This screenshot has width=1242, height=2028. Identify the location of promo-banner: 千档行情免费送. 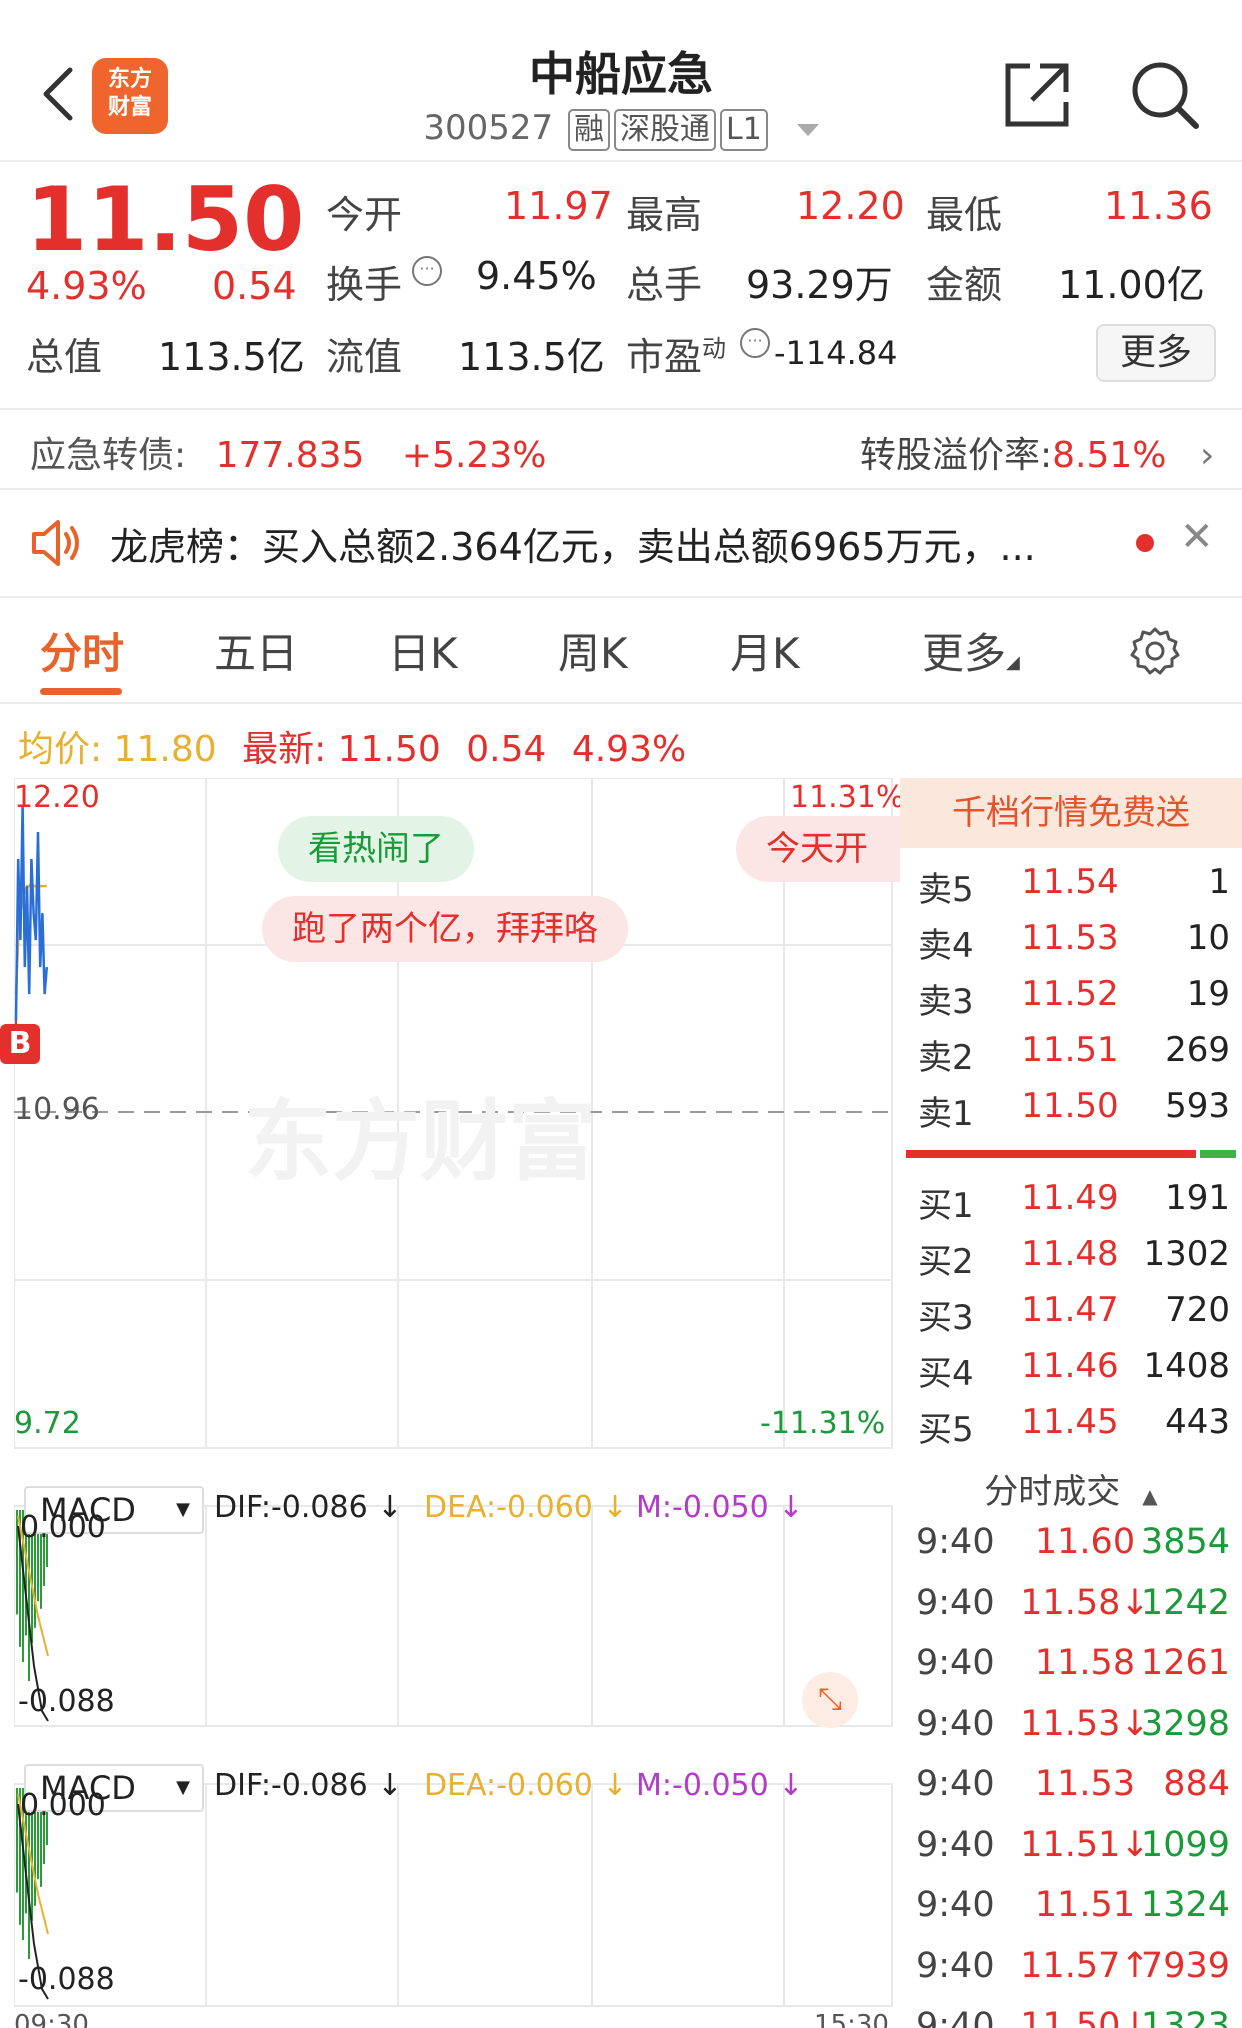
(1071, 813).